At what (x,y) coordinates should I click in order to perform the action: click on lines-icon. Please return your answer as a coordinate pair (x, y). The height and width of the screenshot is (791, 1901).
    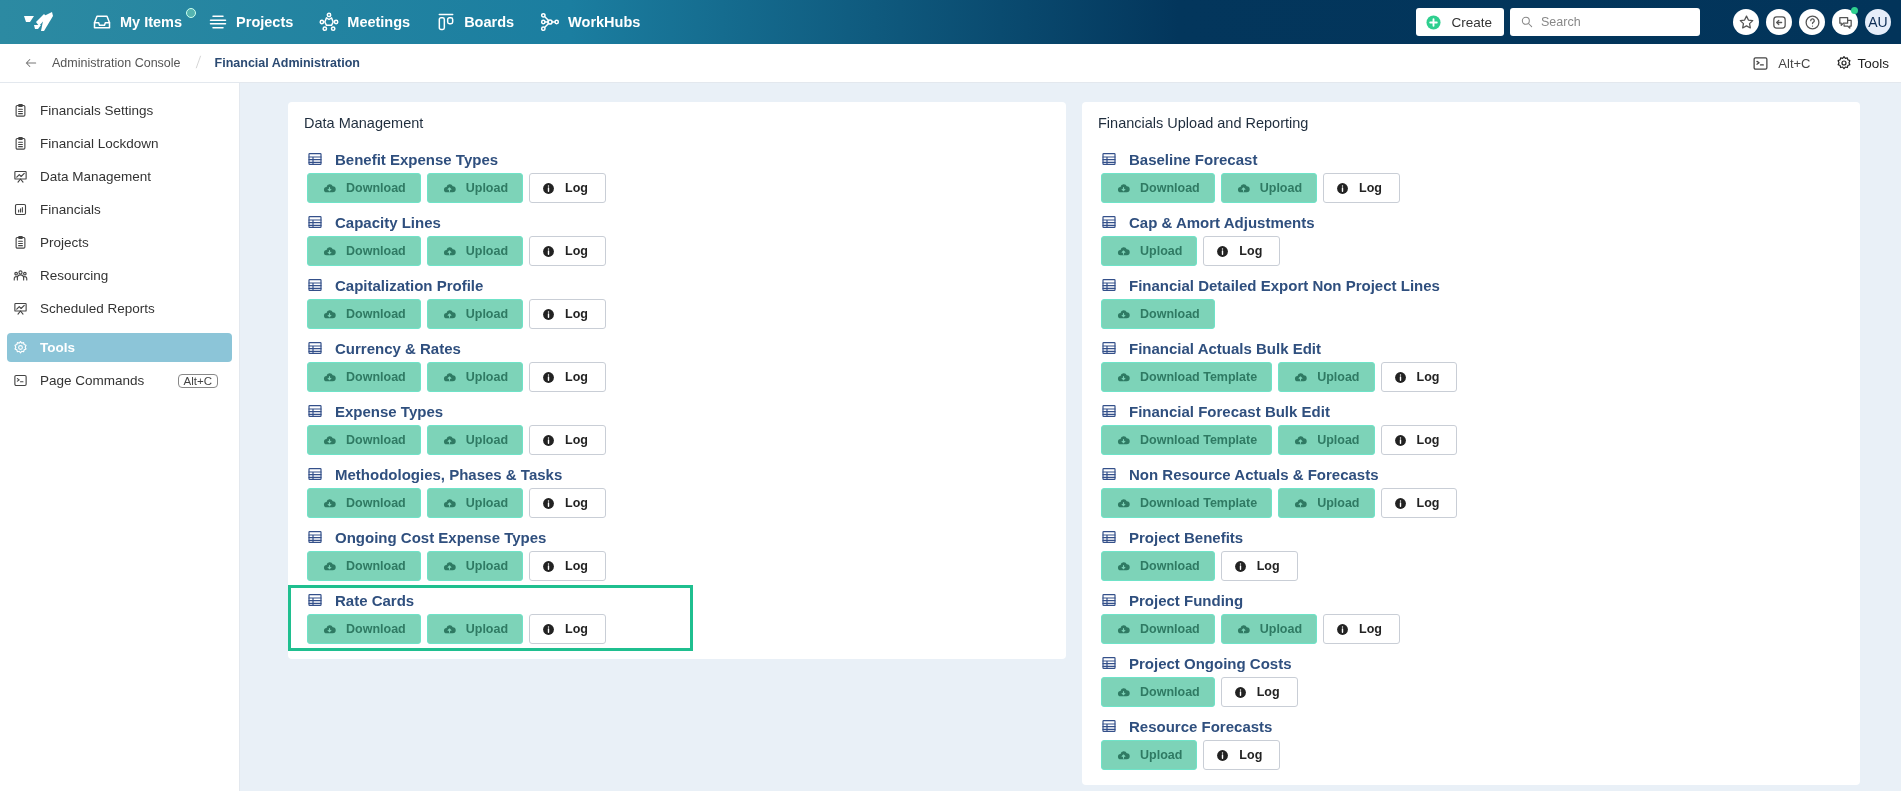
    Looking at the image, I should click on (218, 22).